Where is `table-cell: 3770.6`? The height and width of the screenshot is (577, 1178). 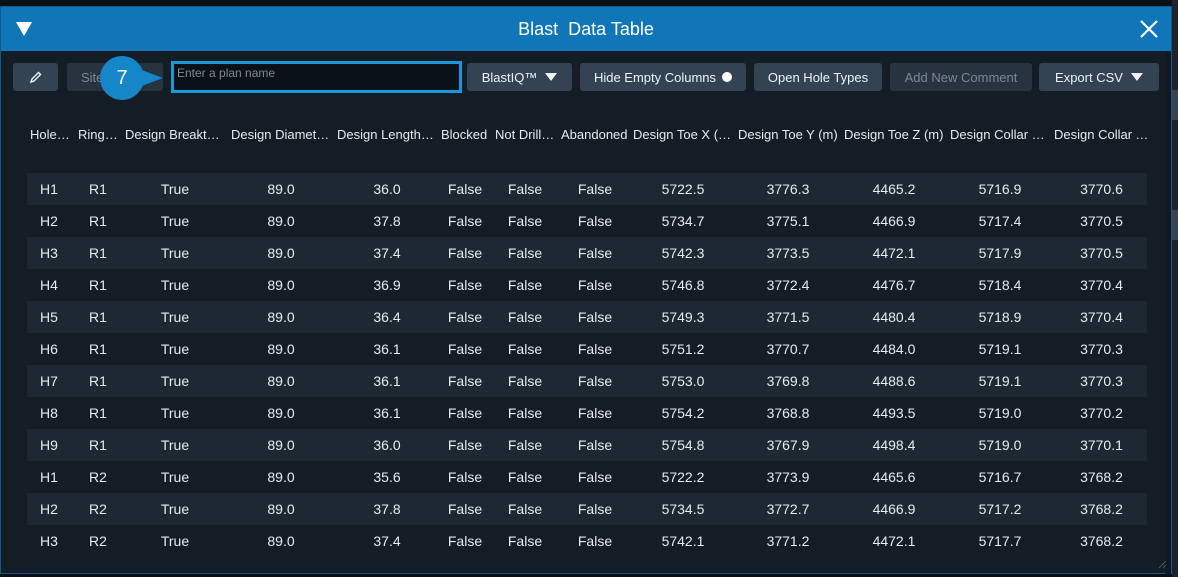
table-cell: 3770.6 is located at coordinates (1101, 189).